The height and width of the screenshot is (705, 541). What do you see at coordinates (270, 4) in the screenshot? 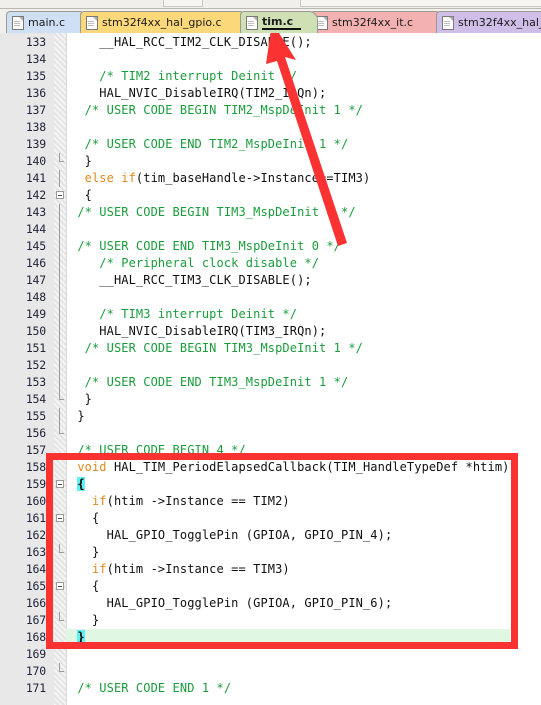
I see `toolbar-strip` at bounding box center [270, 4].